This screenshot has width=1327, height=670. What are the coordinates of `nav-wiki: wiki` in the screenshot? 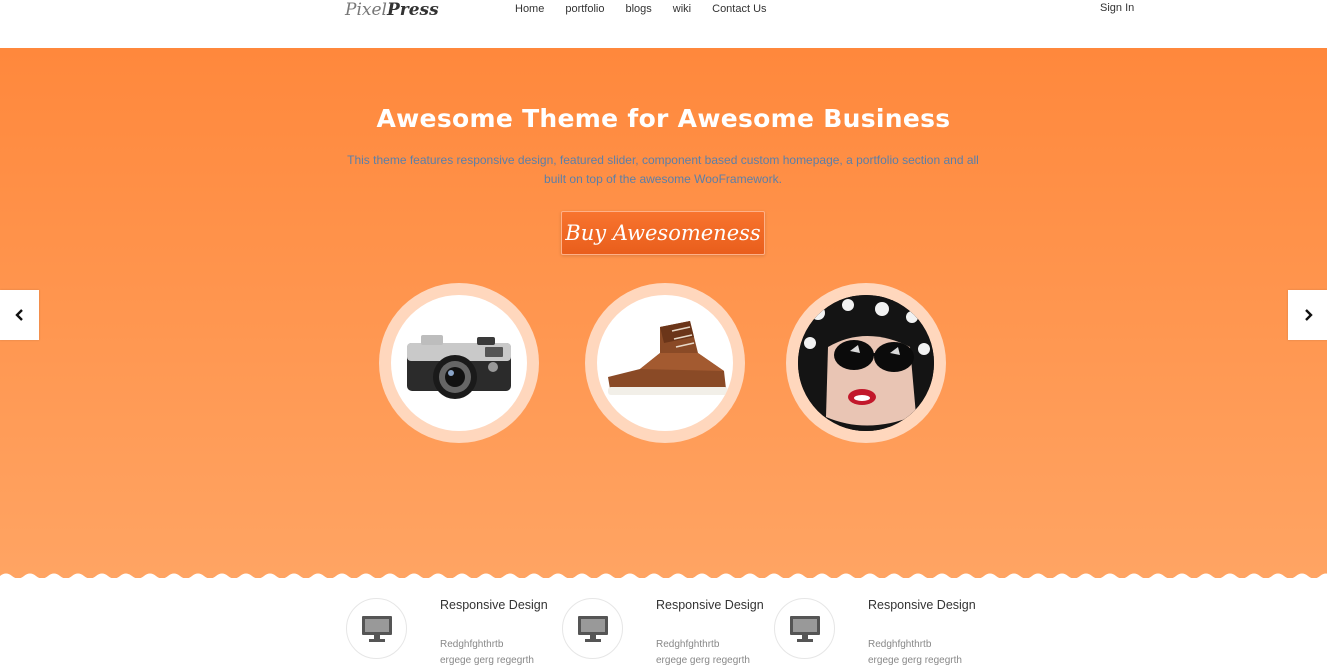 It's located at (682, 9).